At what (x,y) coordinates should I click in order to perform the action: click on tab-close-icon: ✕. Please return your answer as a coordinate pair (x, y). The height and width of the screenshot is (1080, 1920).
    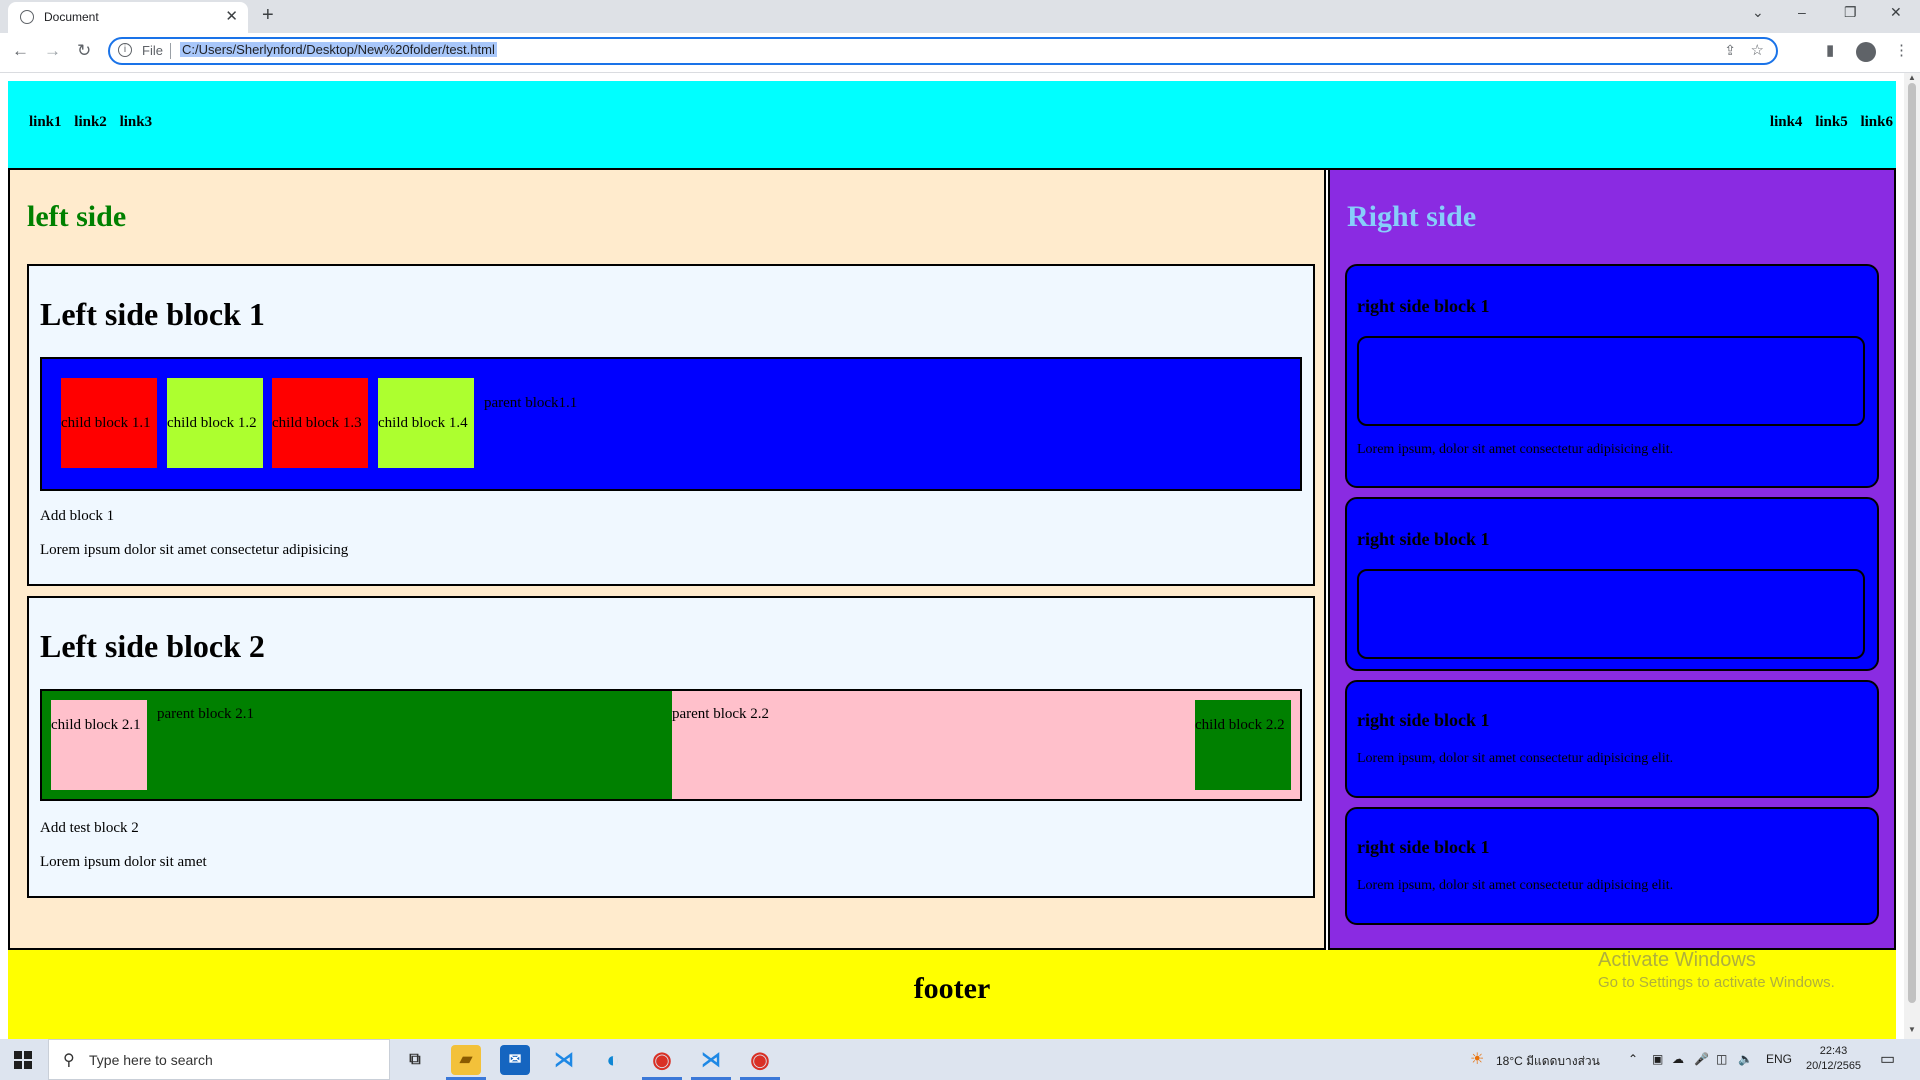
    Looking at the image, I should click on (231, 16).